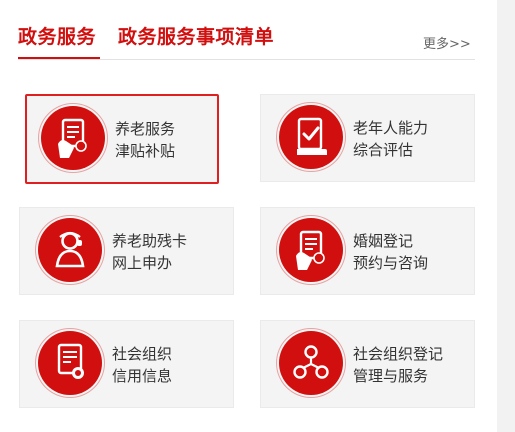 Image resolution: width=515 pixels, height=432 pixels. Describe the element at coordinates (145, 151) in the screenshot. I see `card-title-line2: 津贴补贴` at that location.